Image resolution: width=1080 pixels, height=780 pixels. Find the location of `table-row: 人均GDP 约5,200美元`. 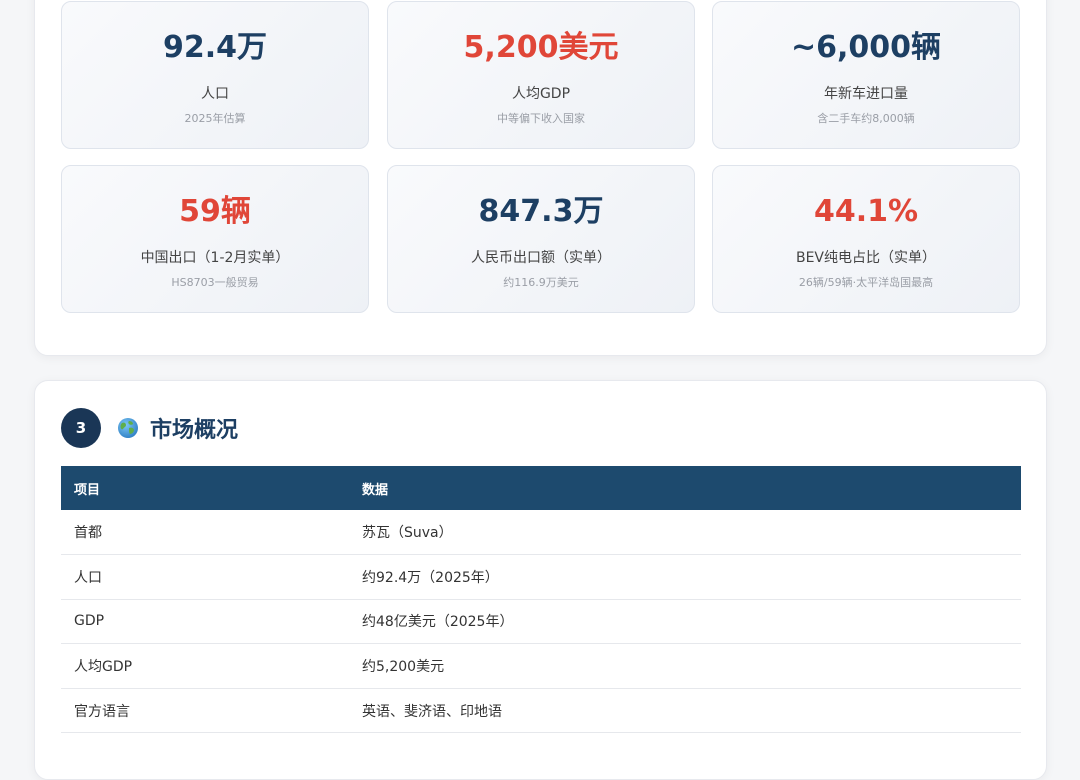

table-row: 人均GDP 约5,200美元 is located at coordinates (541, 666).